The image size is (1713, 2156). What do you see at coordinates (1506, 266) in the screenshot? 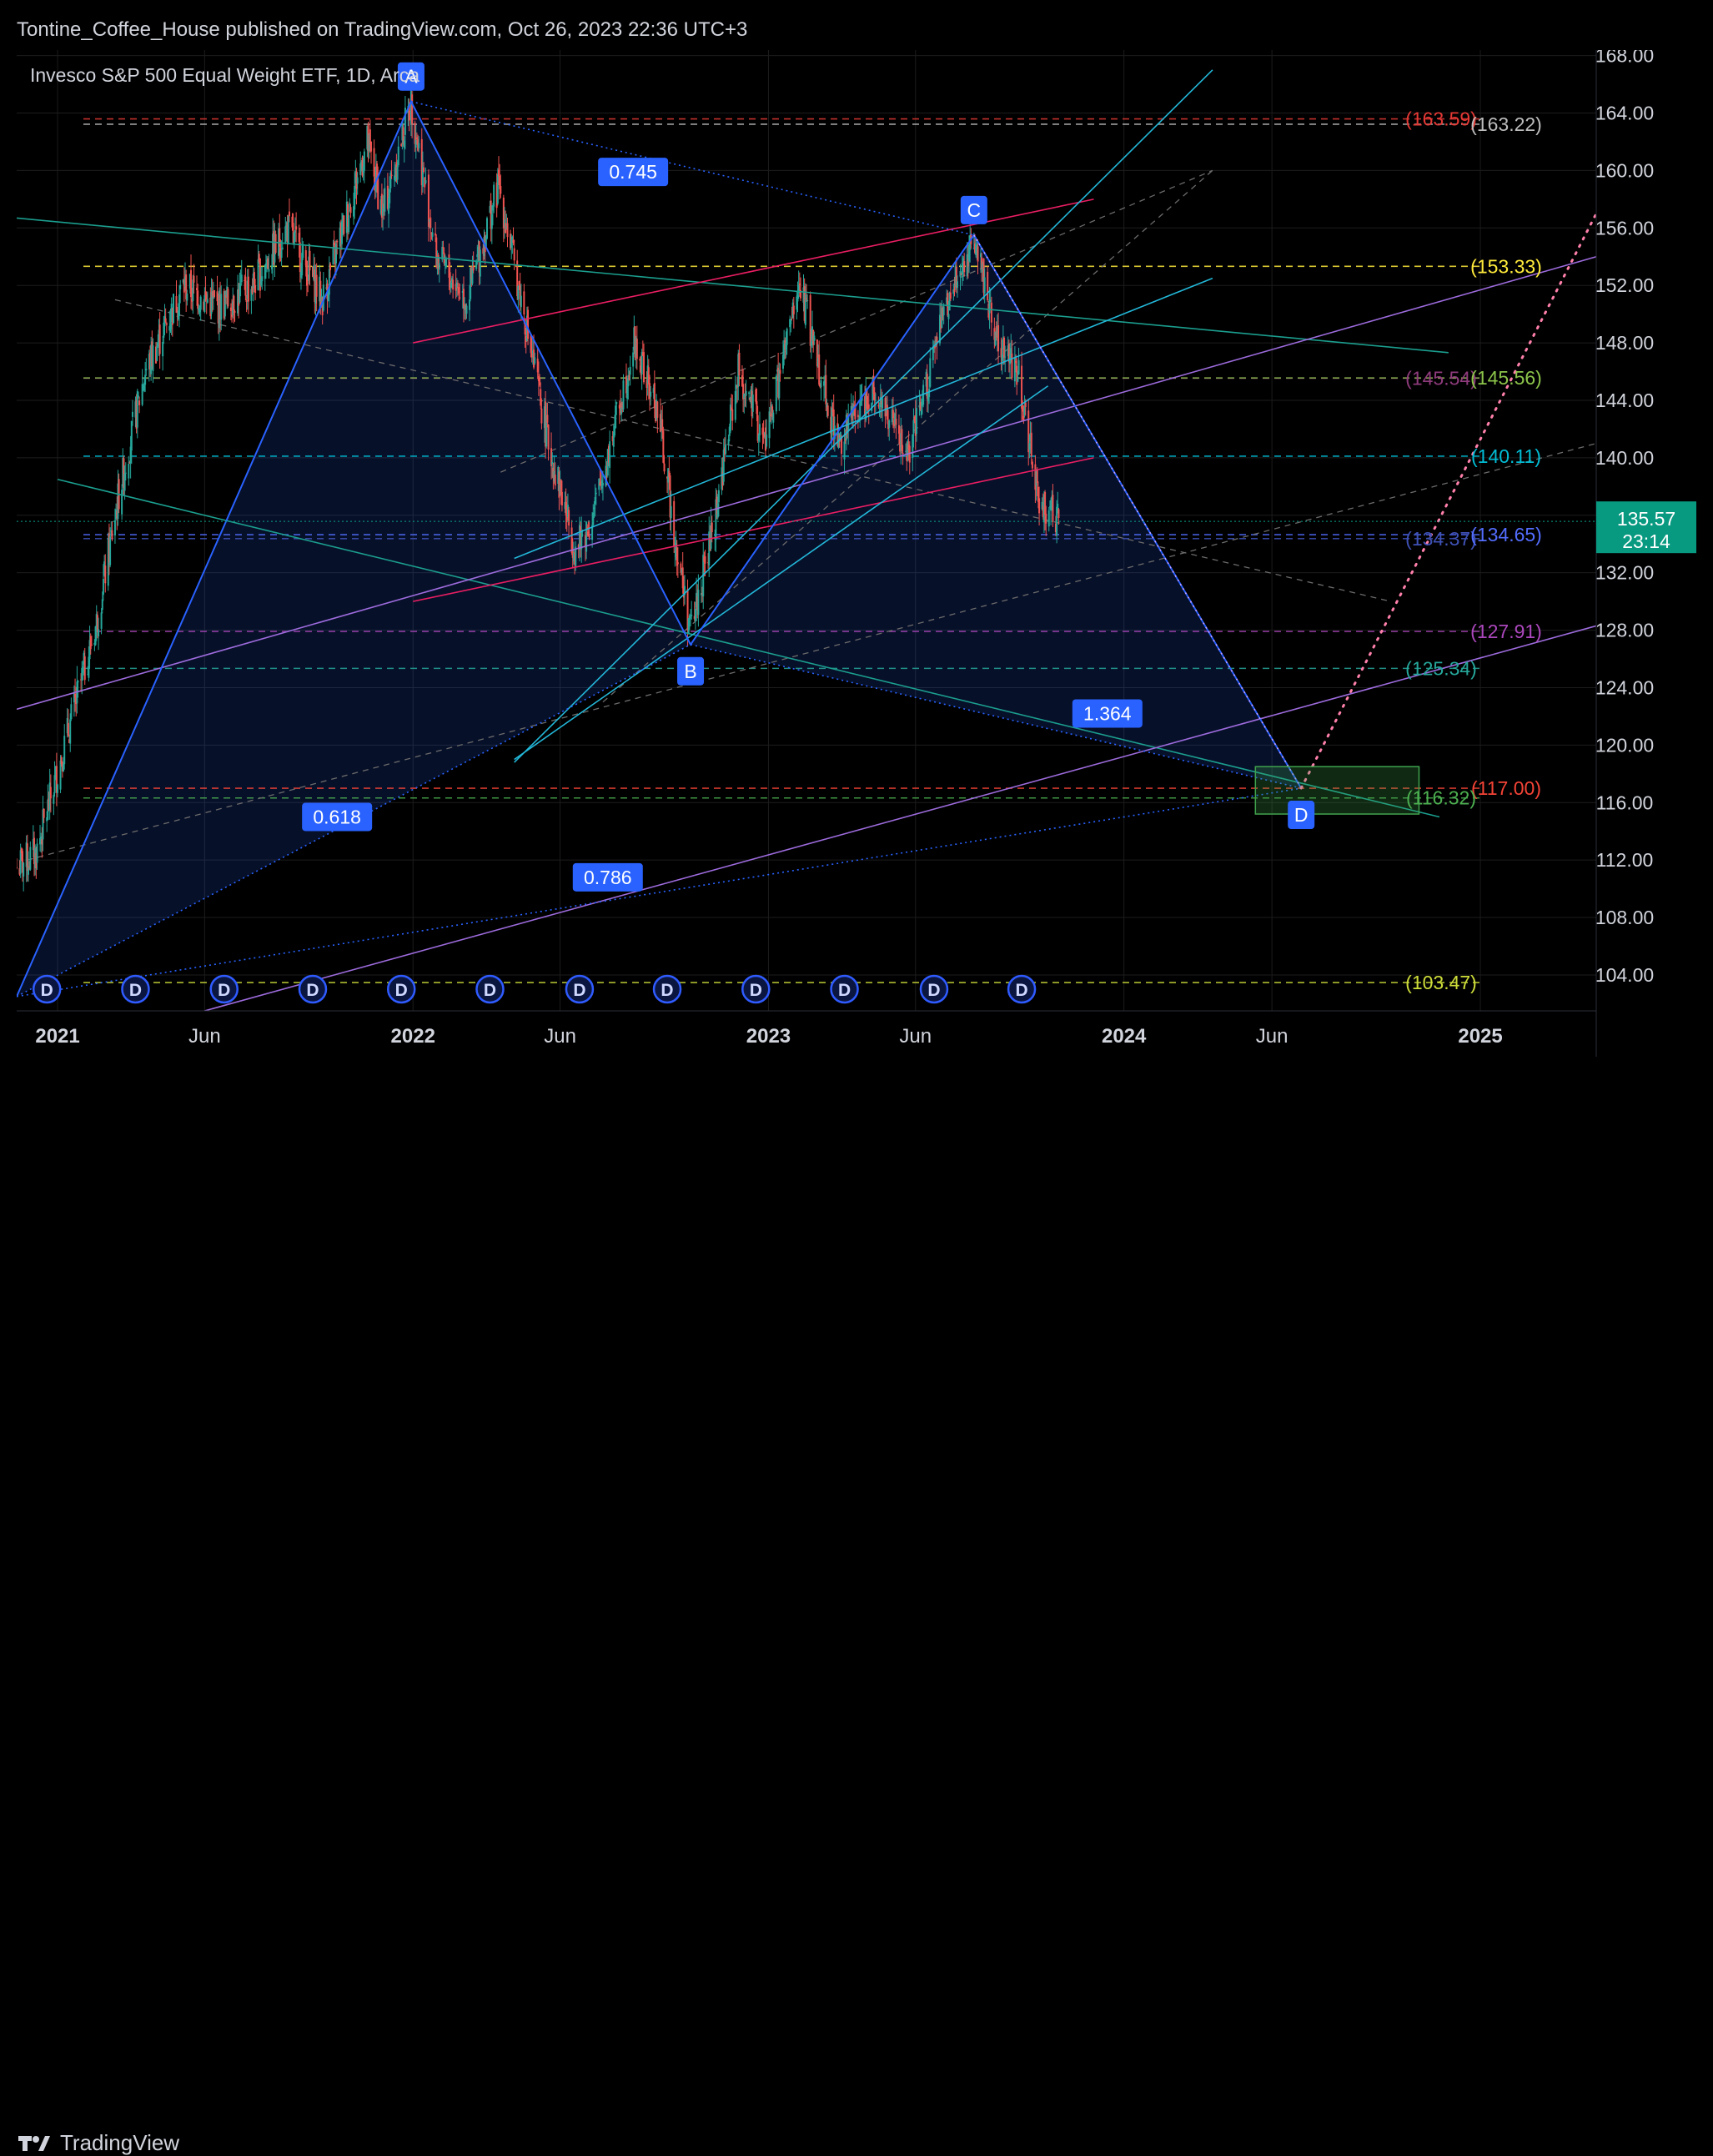
I see `level-label: (153.33)` at bounding box center [1506, 266].